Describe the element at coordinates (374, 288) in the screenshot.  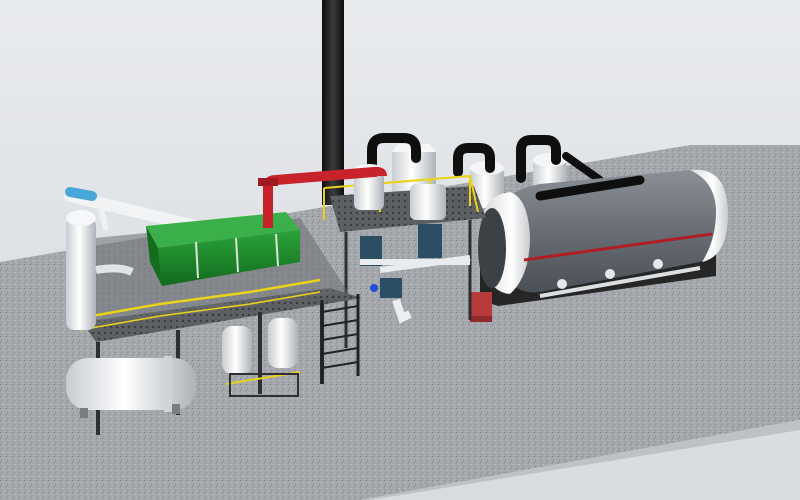
I see `blue-valve` at that location.